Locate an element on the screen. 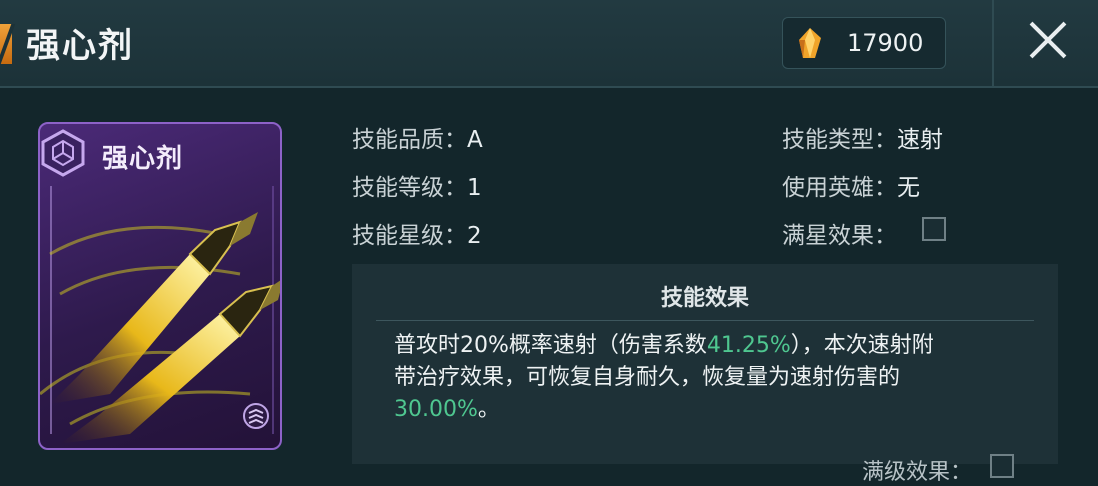  effect-line1-c: ），本次速射附 is located at coordinates (862, 345).